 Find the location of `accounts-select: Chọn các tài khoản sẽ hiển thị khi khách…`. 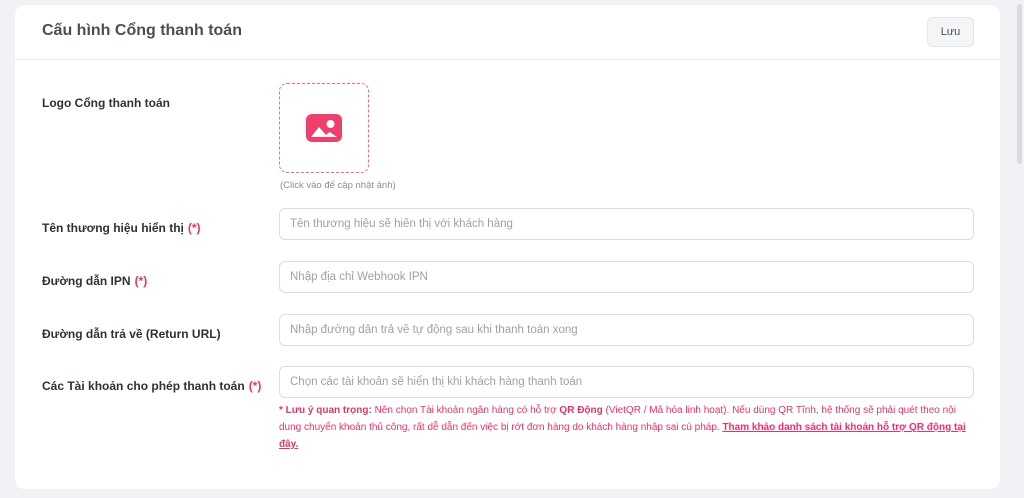

accounts-select: Chọn các tài khoản sẽ hiển thị khi khách… is located at coordinates (626, 382).